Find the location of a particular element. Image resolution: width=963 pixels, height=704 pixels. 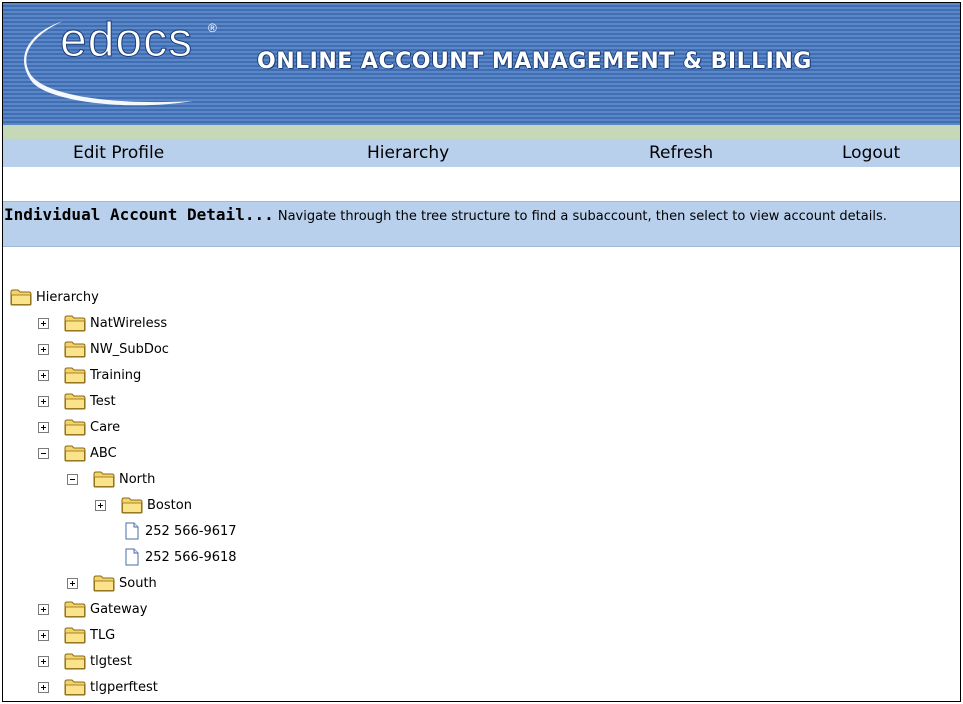

tree-node: NW_SubDoc is located at coordinates (103, 349).